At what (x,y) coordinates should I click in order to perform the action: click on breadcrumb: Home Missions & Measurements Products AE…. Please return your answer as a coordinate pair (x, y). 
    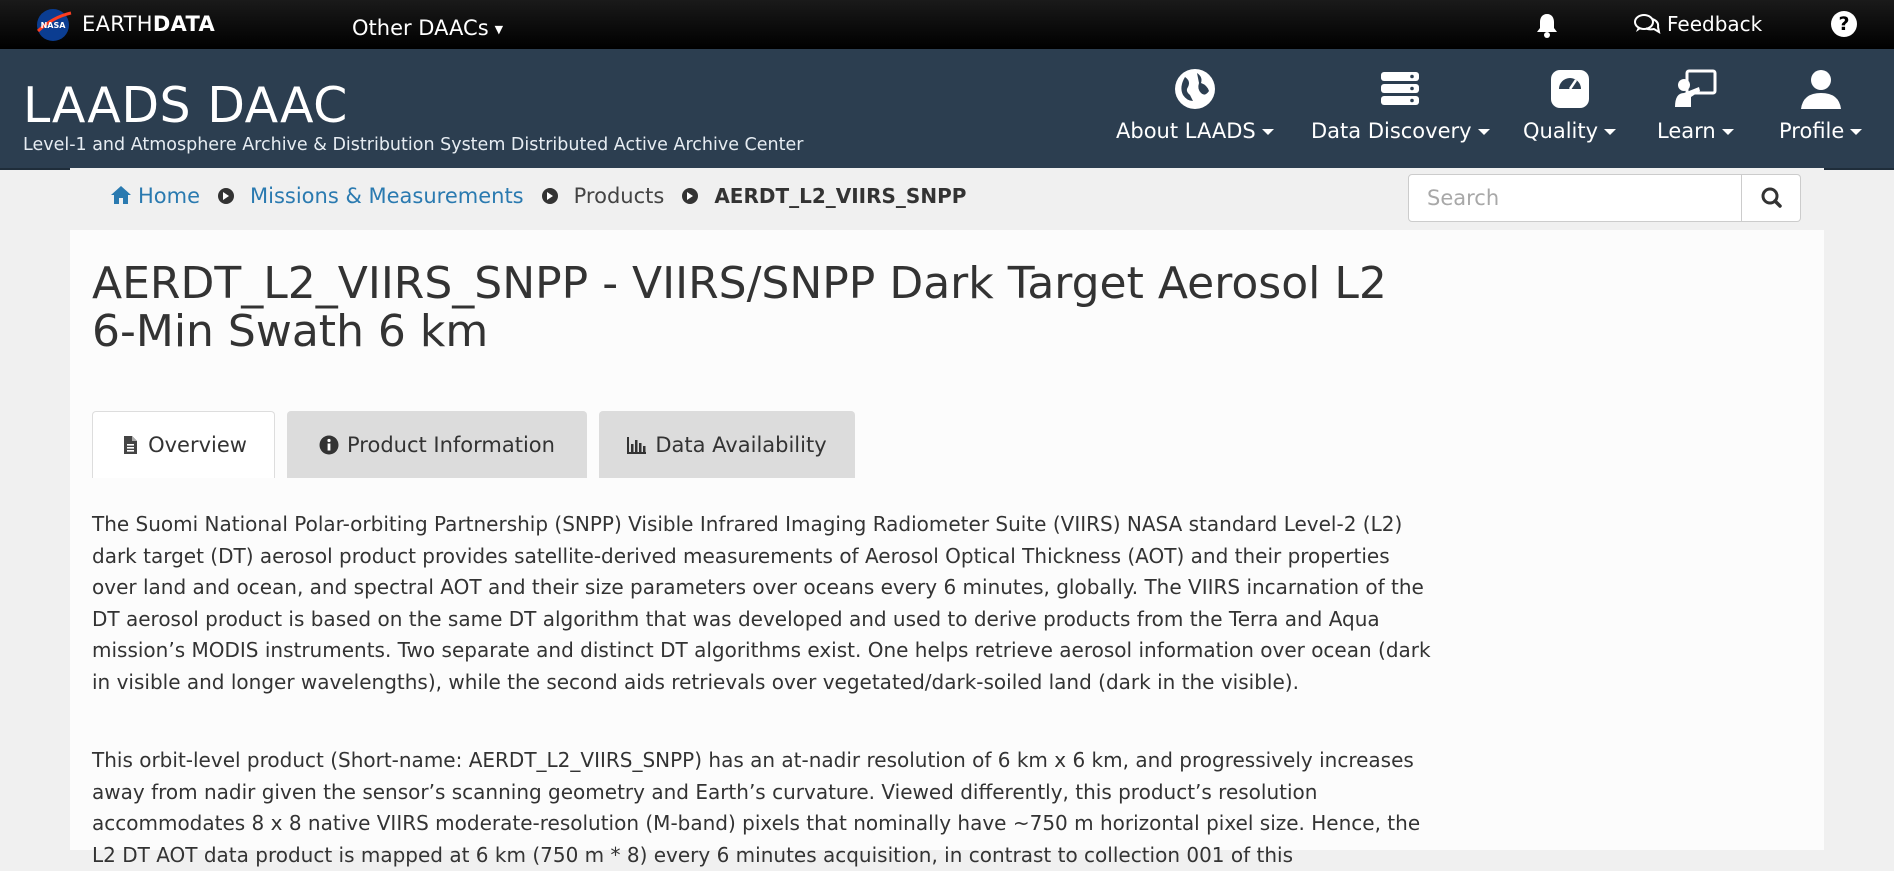
    Looking at the image, I should click on (538, 196).